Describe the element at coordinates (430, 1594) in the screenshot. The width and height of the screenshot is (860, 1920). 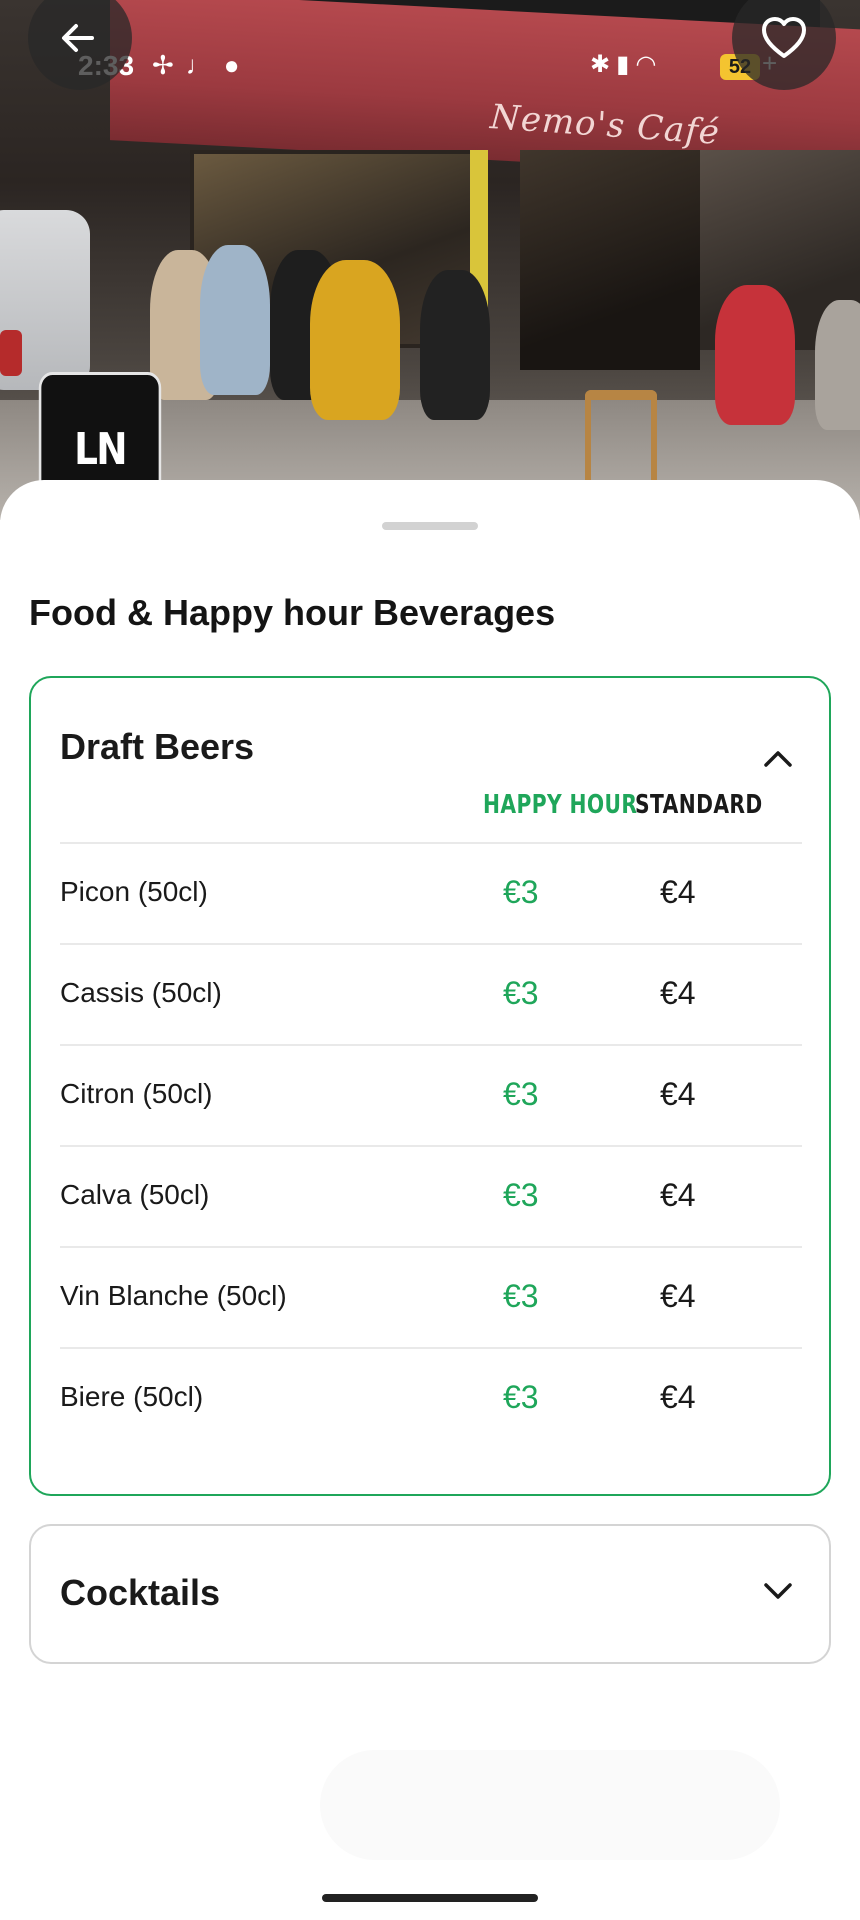
I see `section-cocktails: Cocktails` at that location.